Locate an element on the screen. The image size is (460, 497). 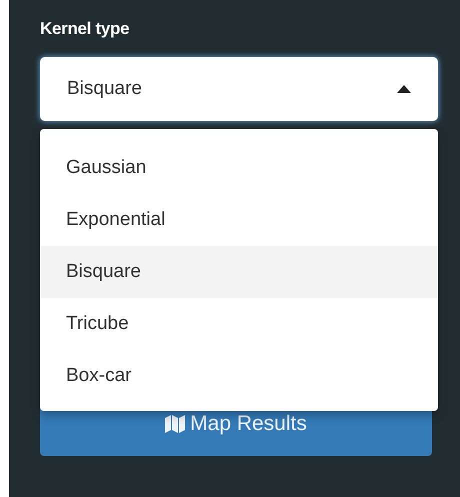
dropdown-option: Tricube is located at coordinates (239, 324).